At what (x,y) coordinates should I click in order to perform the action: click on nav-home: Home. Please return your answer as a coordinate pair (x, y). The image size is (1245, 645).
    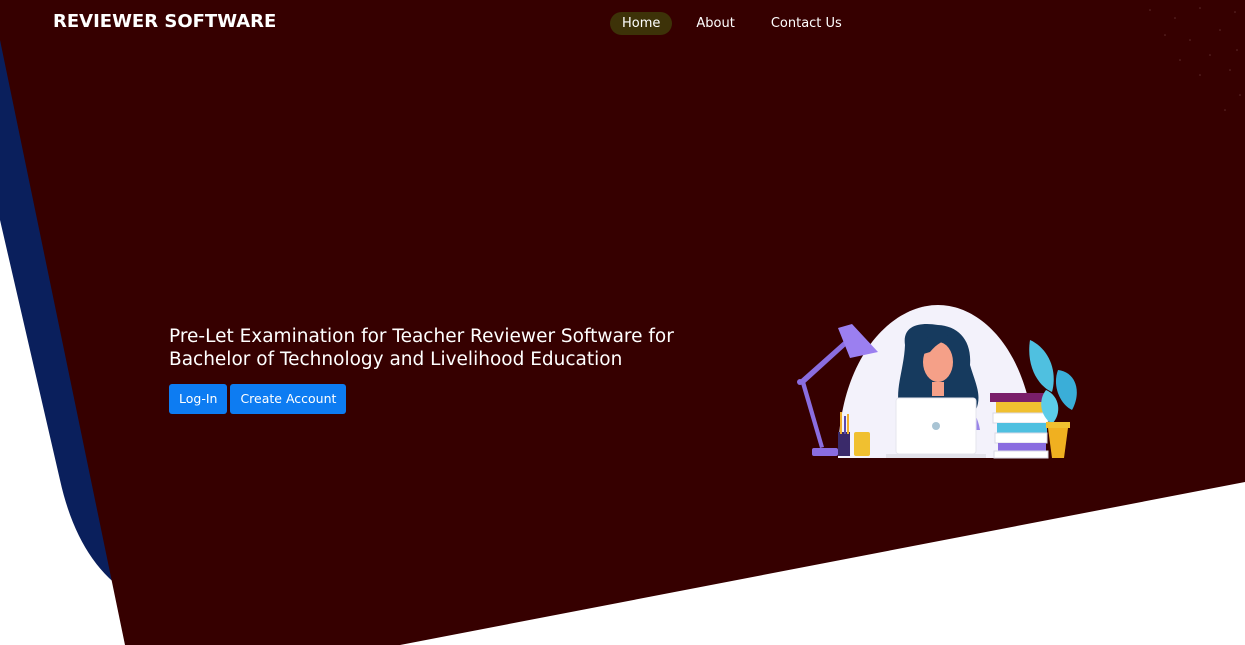
    Looking at the image, I should click on (641, 23).